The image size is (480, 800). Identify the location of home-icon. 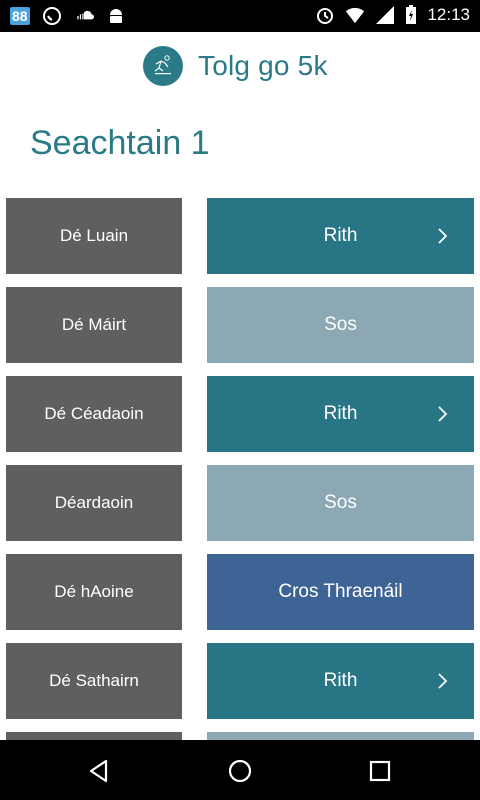
(240, 771).